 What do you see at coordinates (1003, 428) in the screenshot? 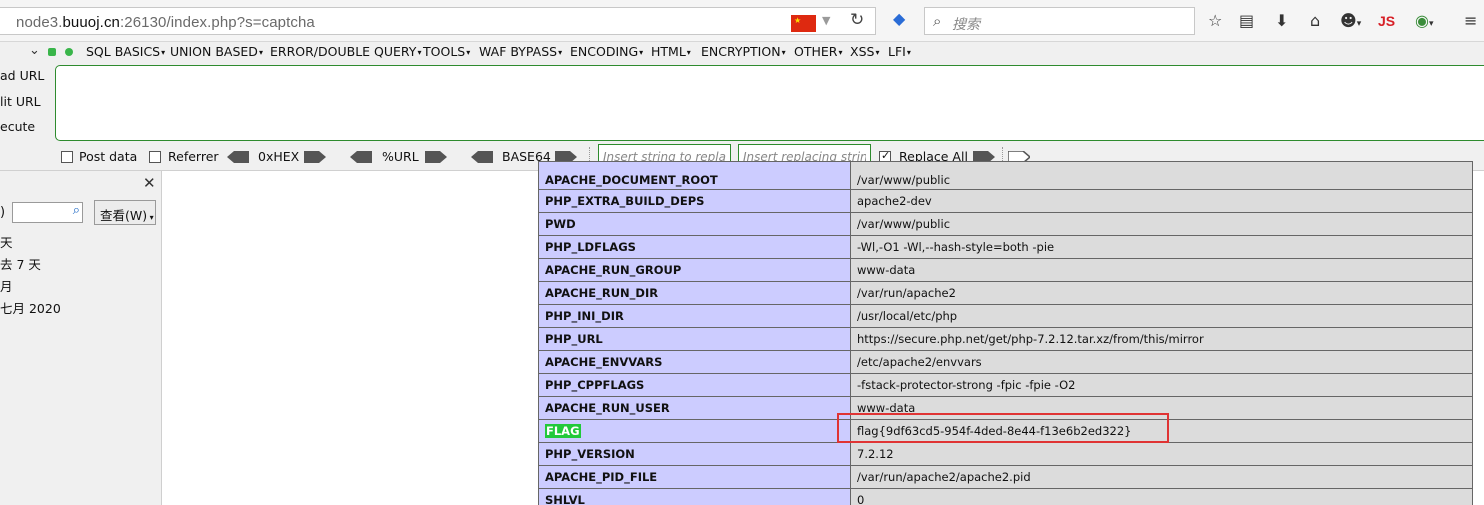
I see `flag-highlight-box` at bounding box center [1003, 428].